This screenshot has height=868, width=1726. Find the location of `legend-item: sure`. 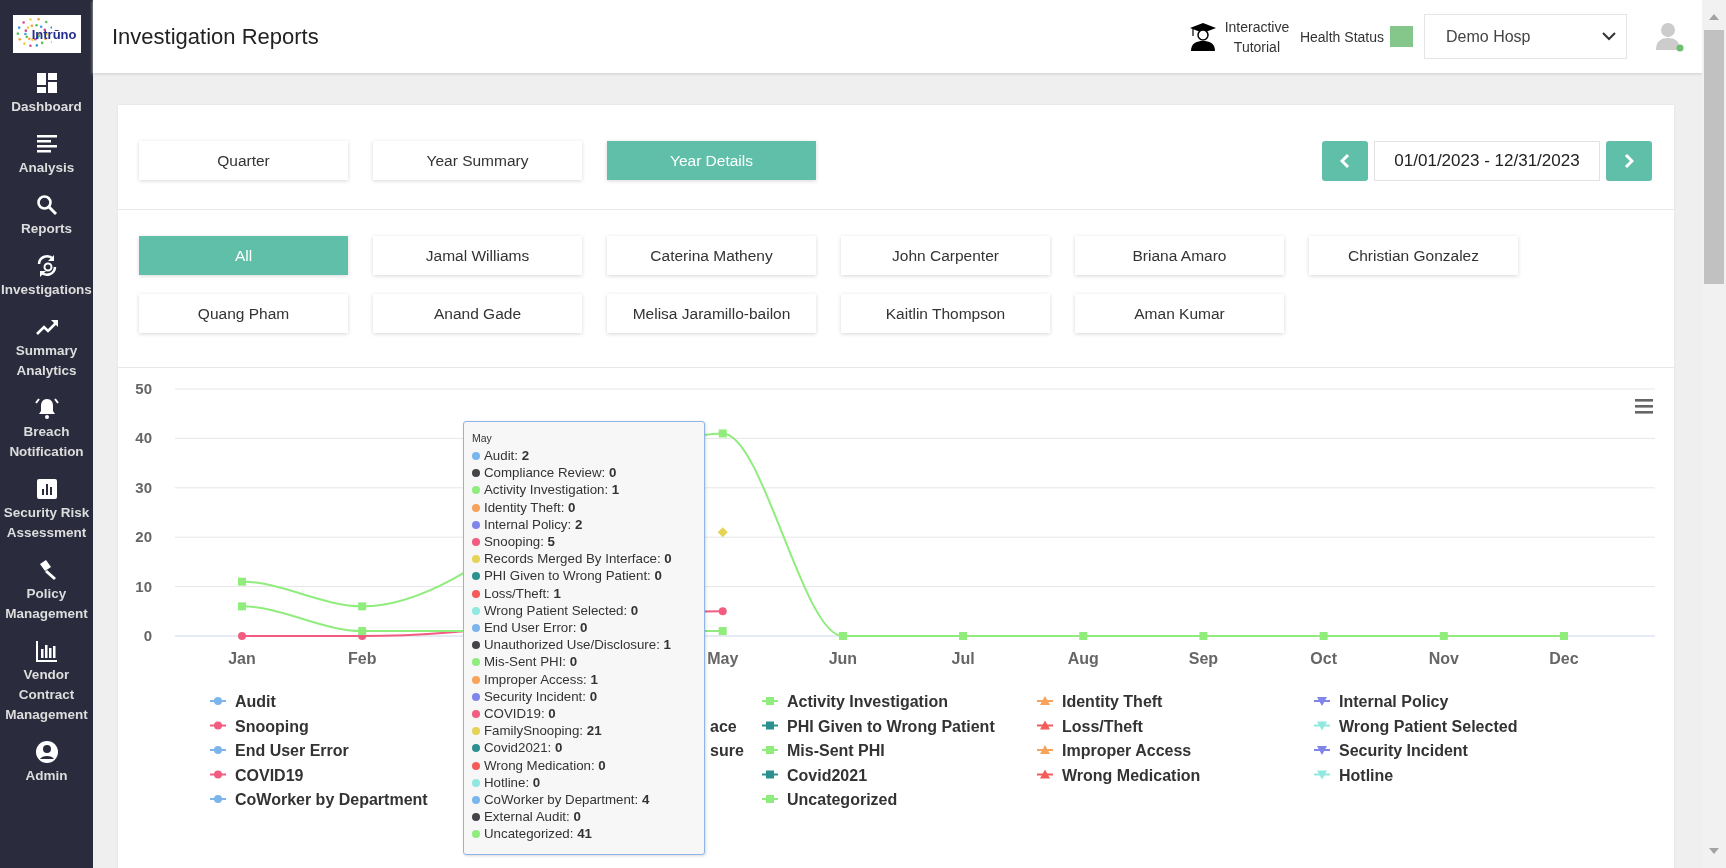

legend-item: sure is located at coordinates (727, 750).